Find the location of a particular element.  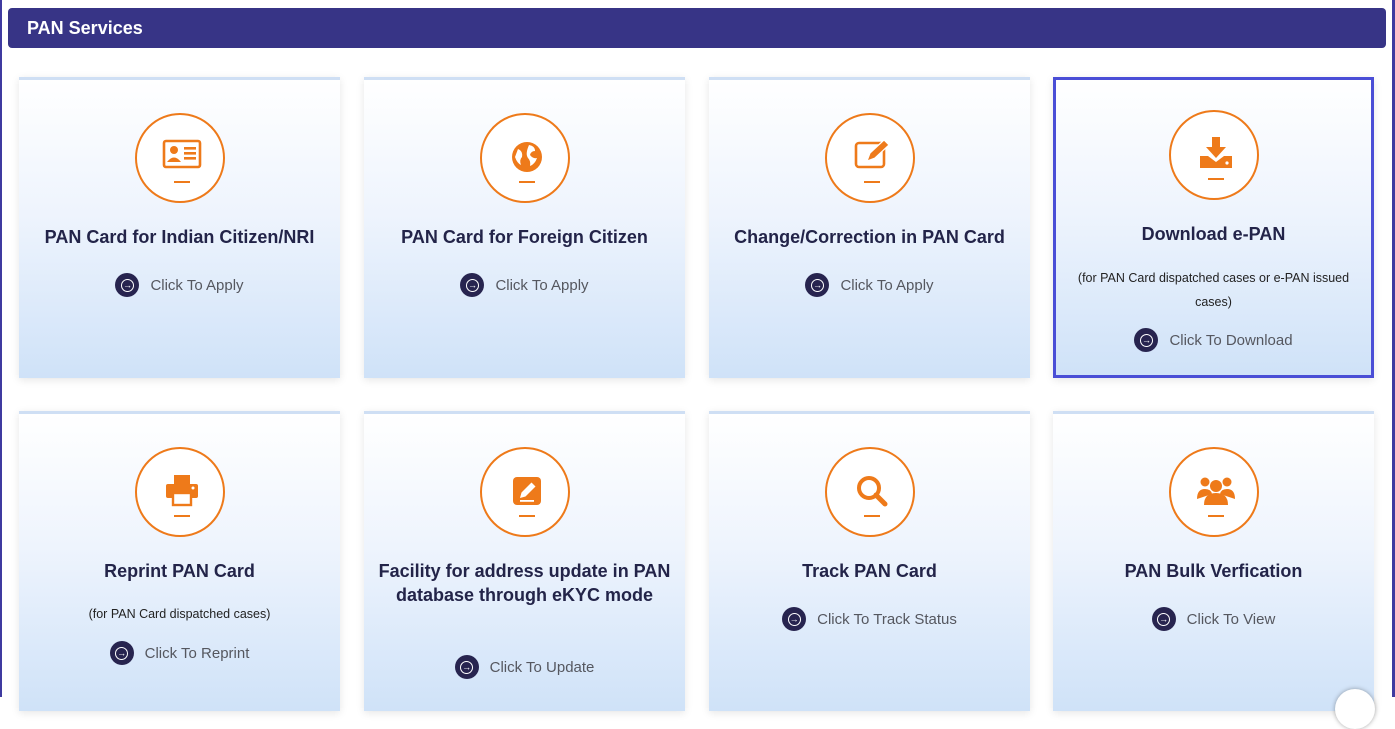

card-title: Change/Correction in PAN Card is located at coordinates (869, 237).